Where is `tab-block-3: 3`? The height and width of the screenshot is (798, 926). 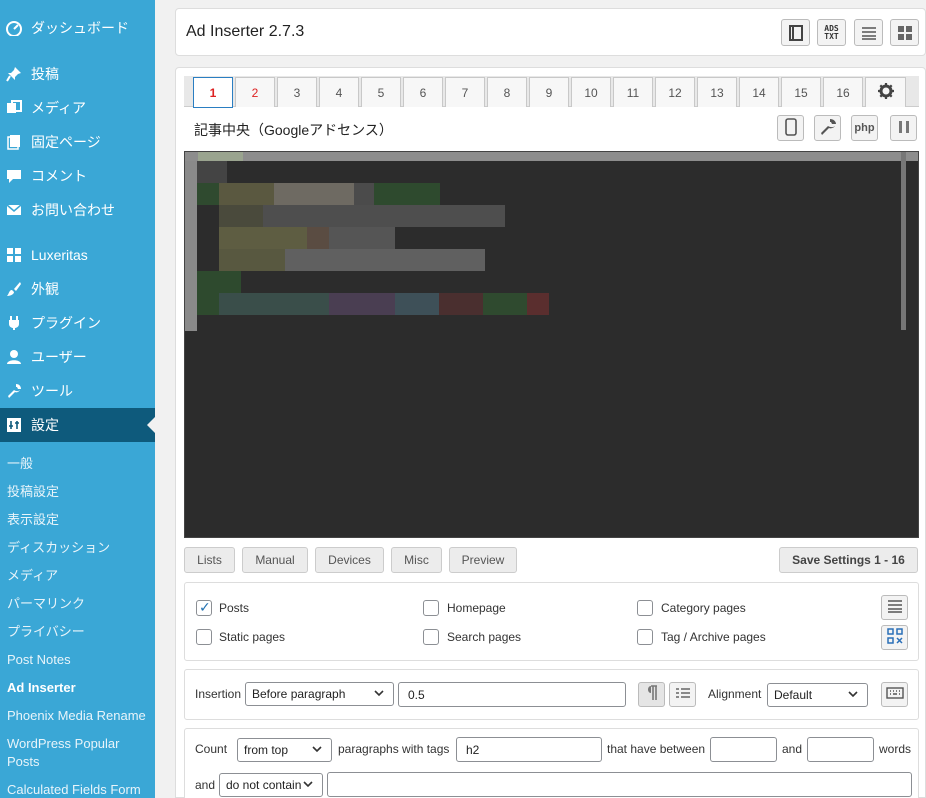
tab-block-3: 3 is located at coordinates (297, 92).